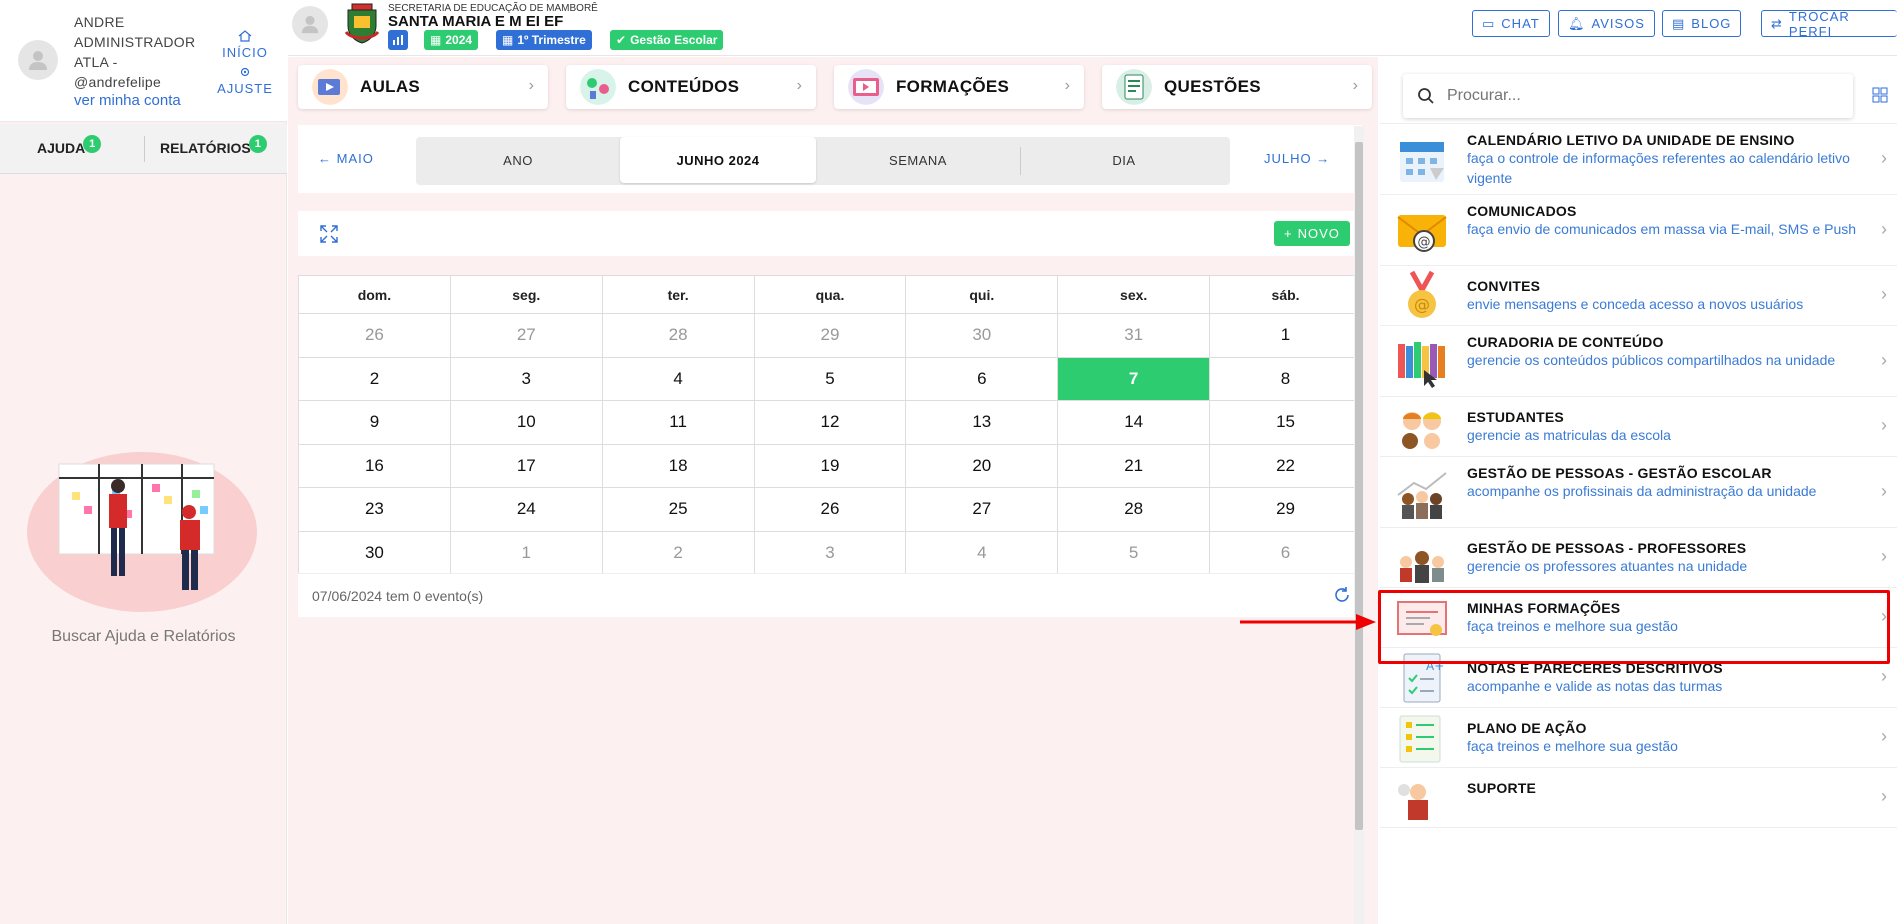  I want to click on user-name-line: ANDRE, so click(99, 22).